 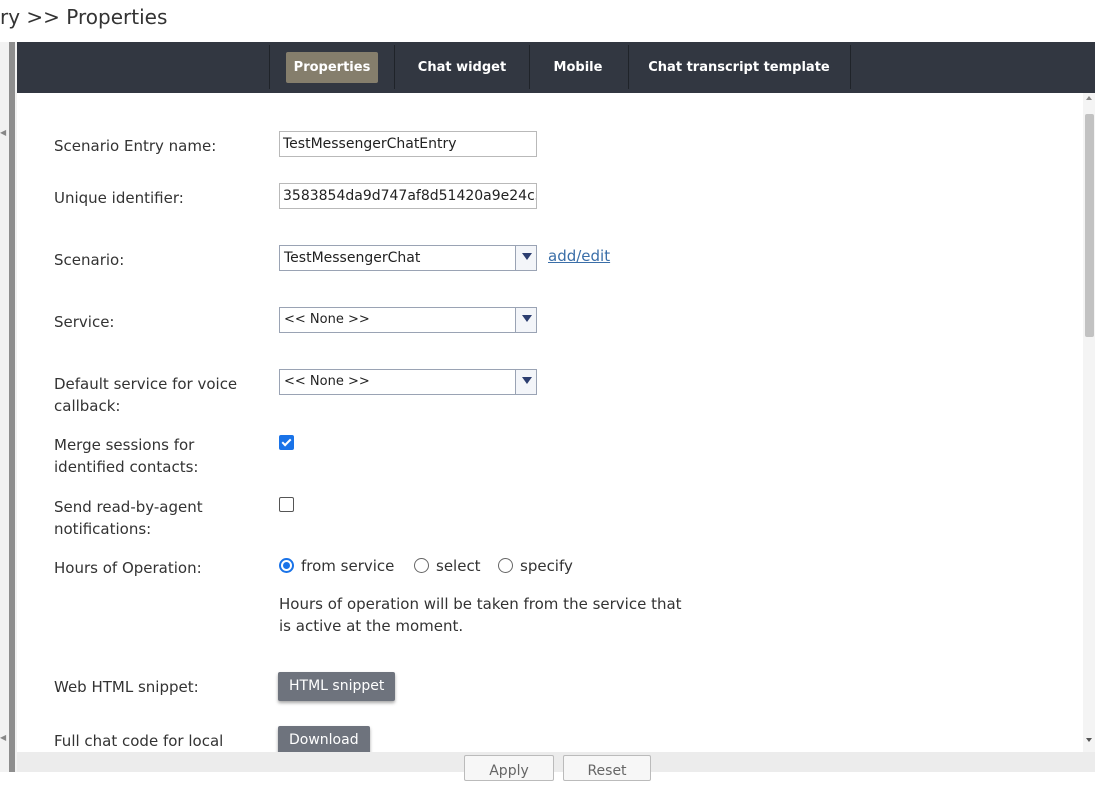 What do you see at coordinates (607, 768) in the screenshot?
I see `reset-button: Reset` at bounding box center [607, 768].